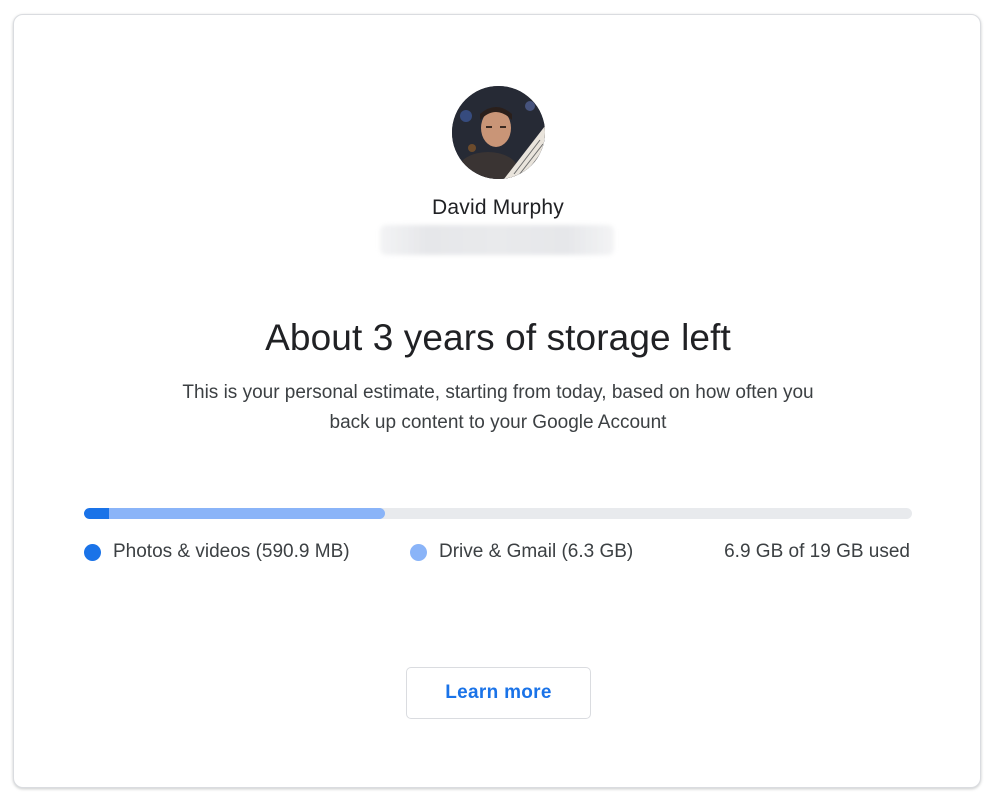 Image resolution: width=1000 pixels, height=806 pixels. I want to click on legend-photos-label: Photos & videos (590.9 MB), so click(231, 551).